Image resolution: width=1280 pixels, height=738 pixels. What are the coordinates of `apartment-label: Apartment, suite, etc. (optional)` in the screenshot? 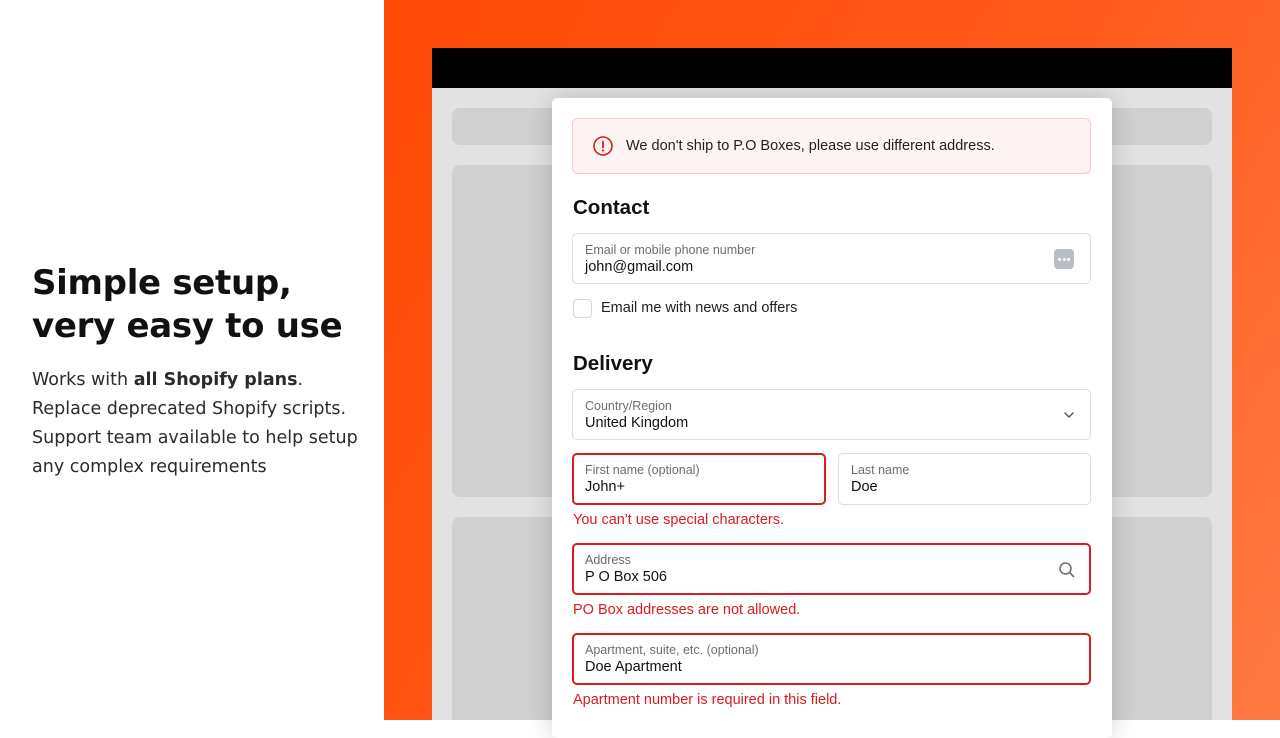 It's located at (672, 650).